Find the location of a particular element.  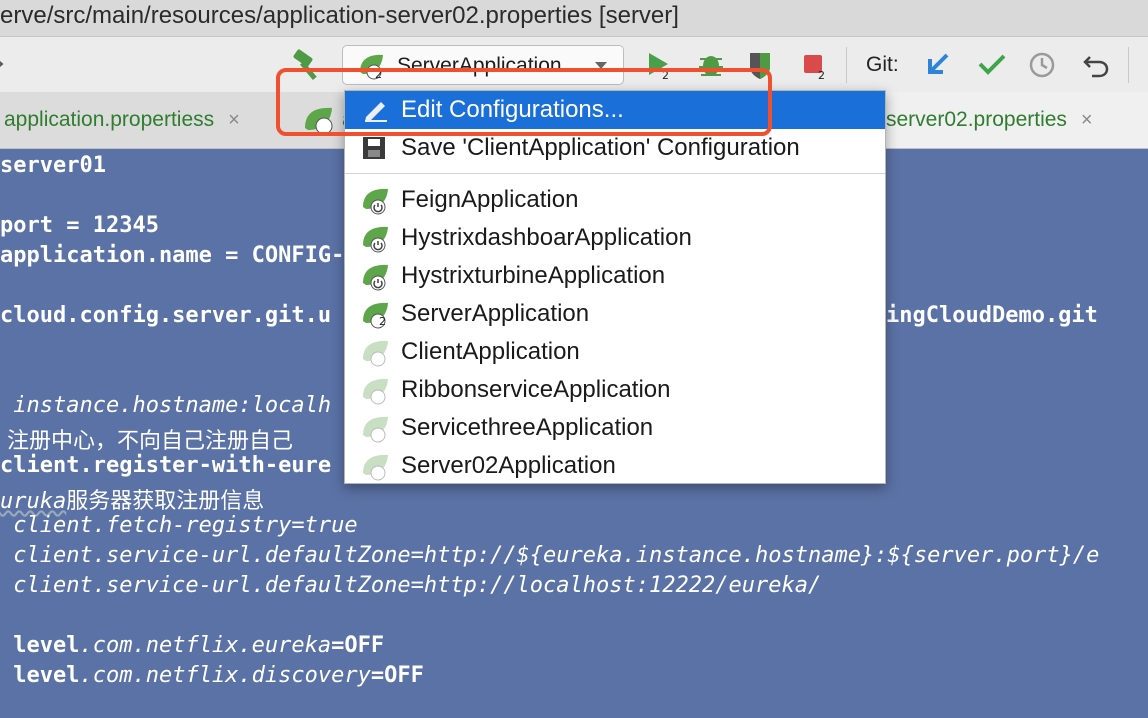

menu-item-servicethree-application: ServicethreeApplication is located at coordinates (615, 428).